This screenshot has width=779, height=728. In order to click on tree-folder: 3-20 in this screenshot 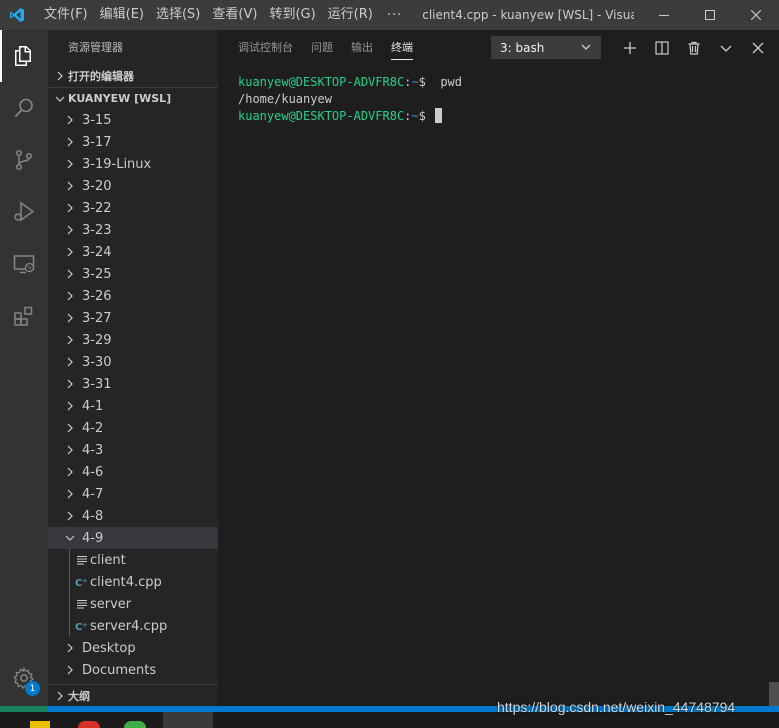, I will do `click(133, 186)`.